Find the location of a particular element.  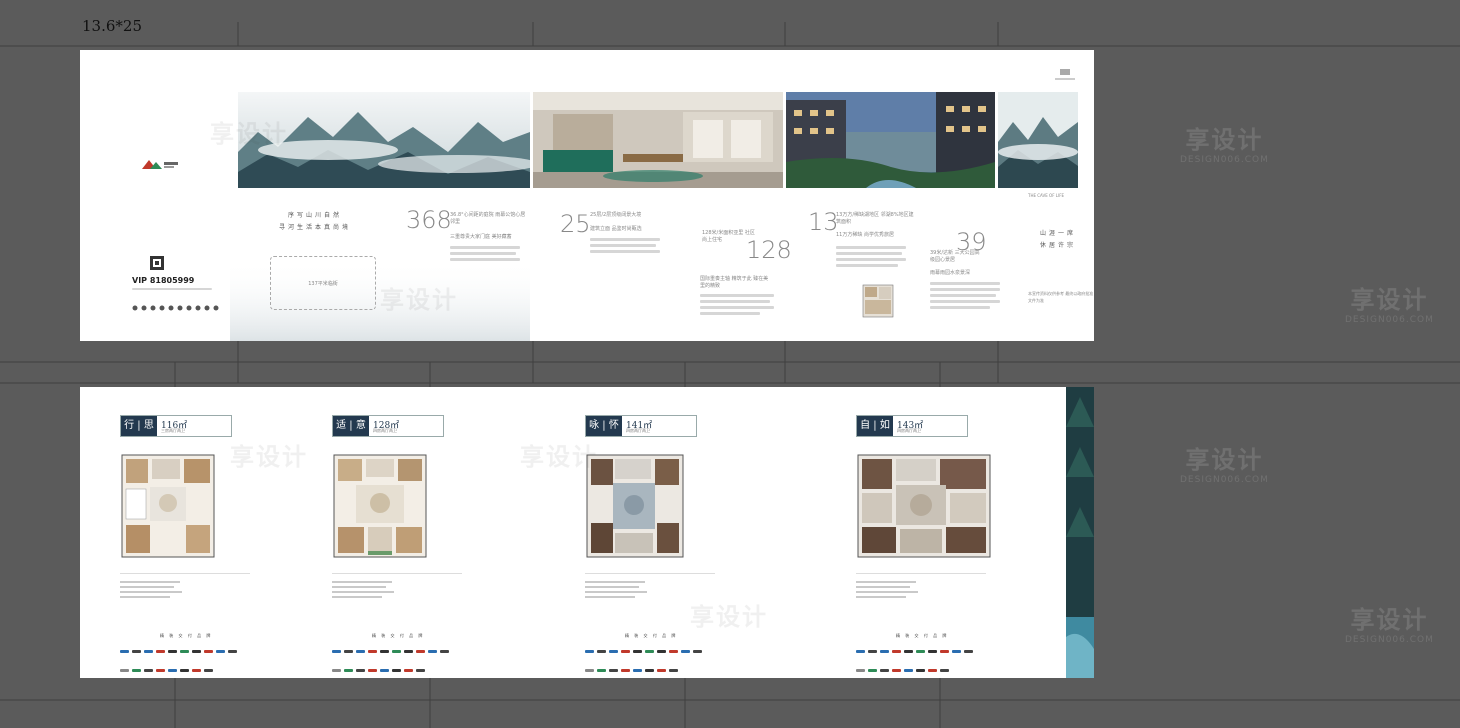

developer-logo is located at coordinates (160, 165).